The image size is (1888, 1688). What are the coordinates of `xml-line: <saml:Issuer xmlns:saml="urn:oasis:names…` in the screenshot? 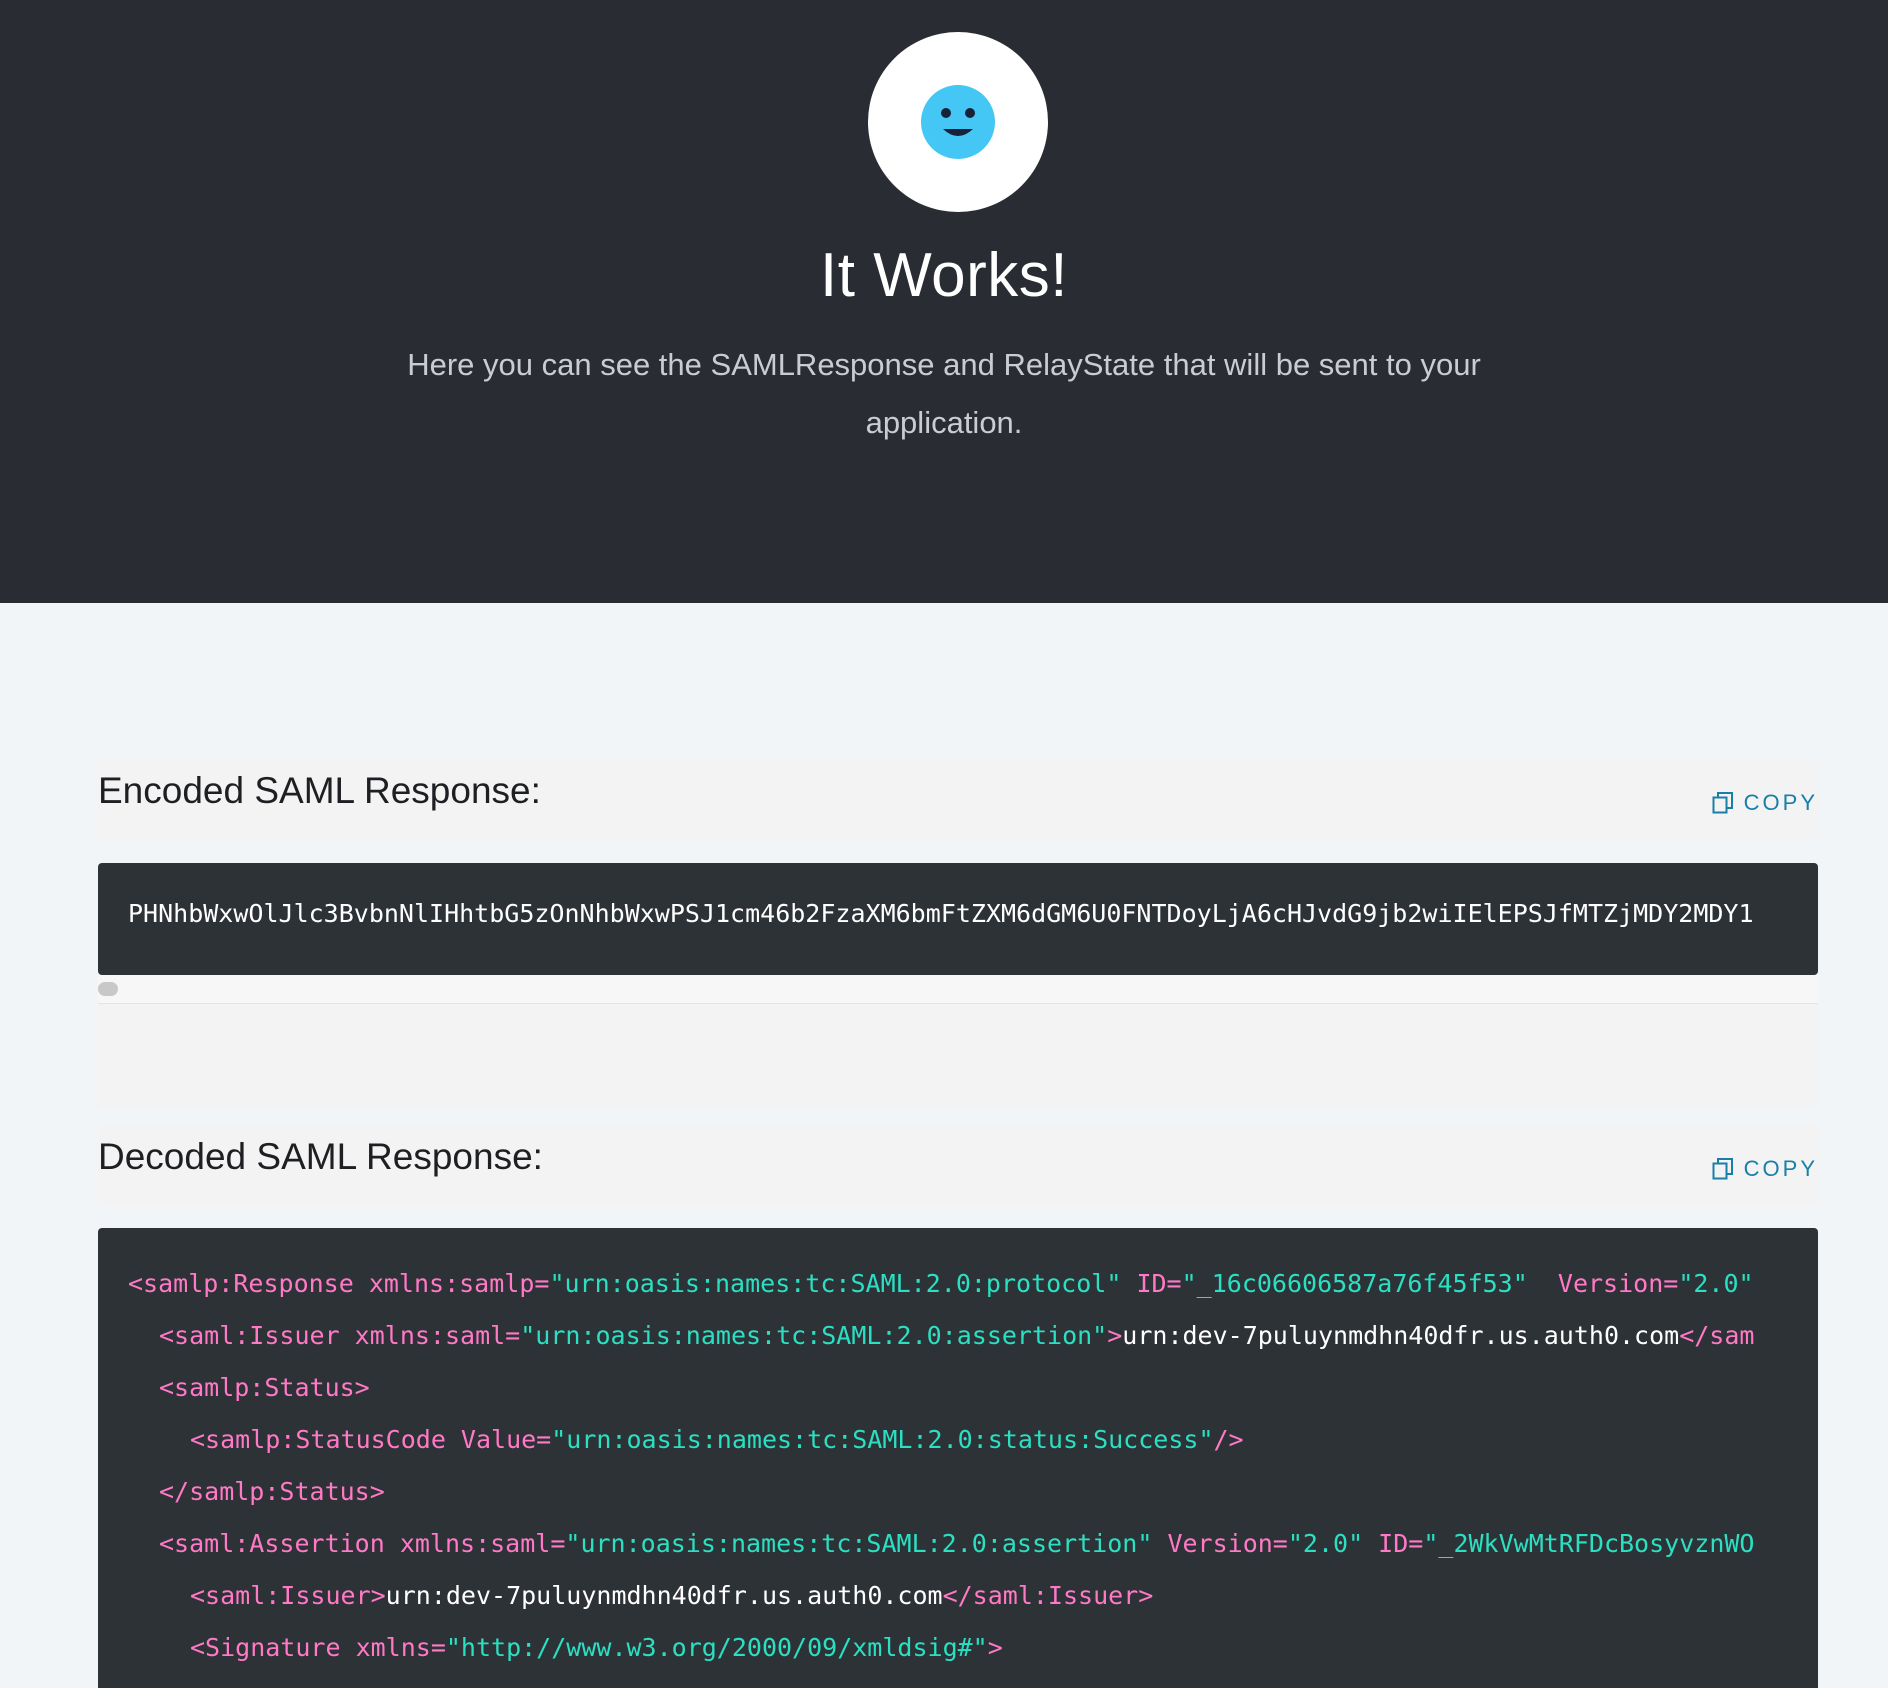 It's located at (956, 1336).